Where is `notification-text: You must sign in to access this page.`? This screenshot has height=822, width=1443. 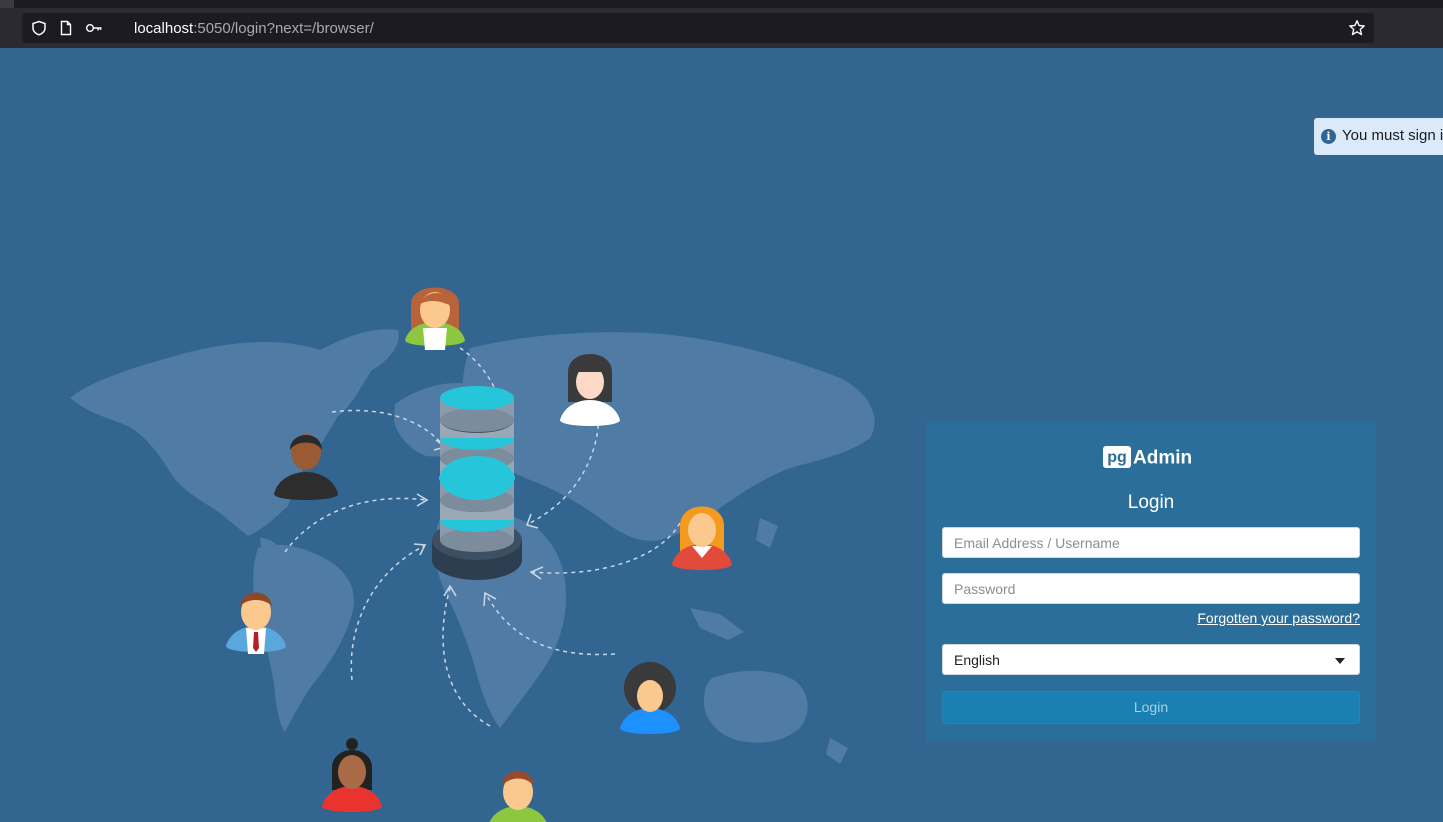
notification-text: You must sign in to access this page. is located at coordinates (1392, 135).